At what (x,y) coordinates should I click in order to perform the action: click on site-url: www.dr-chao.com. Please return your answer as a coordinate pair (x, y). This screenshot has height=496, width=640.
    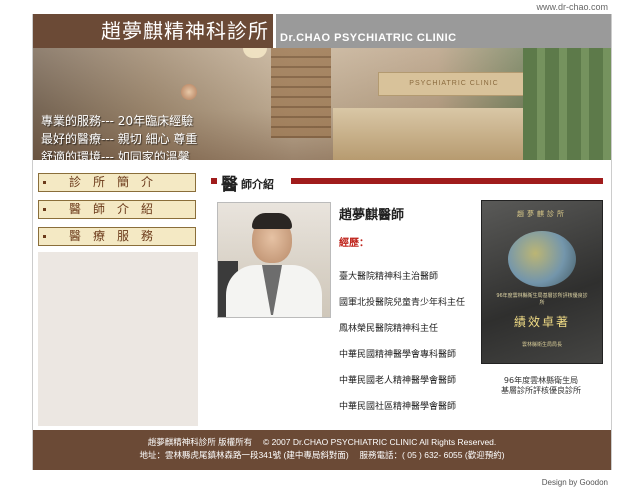
    Looking at the image, I should click on (572, 7).